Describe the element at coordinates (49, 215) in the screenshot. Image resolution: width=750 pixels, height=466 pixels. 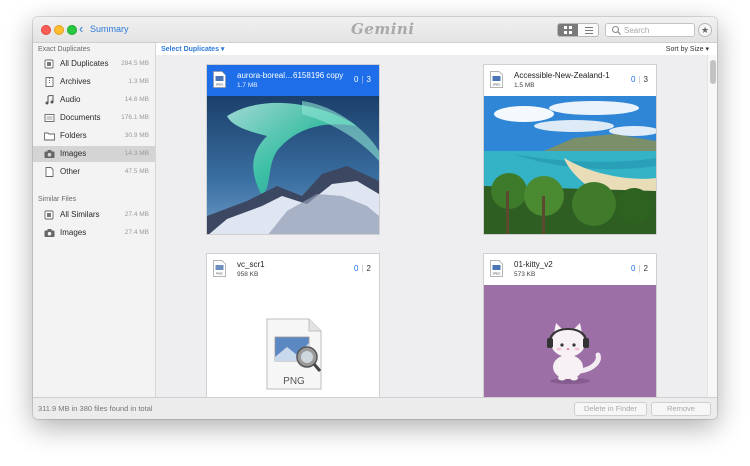
I see `all-similars-icon` at that location.